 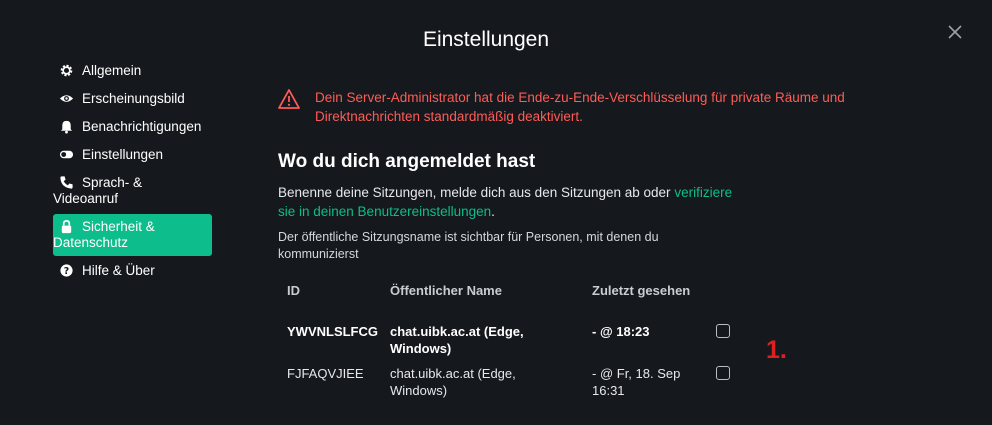 What do you see at coordinates (104, 234) in the screenshot?
I see `sidebar-item-label: Sicherheit & Datenschutz` at bounding box center [104, 234].